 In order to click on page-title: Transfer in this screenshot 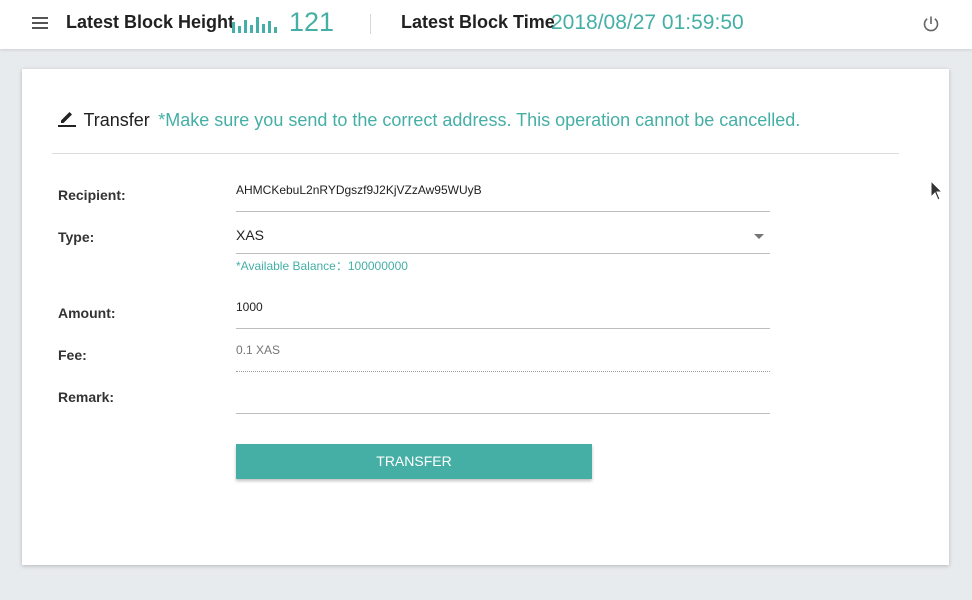, I will do `click(116, 120)`.